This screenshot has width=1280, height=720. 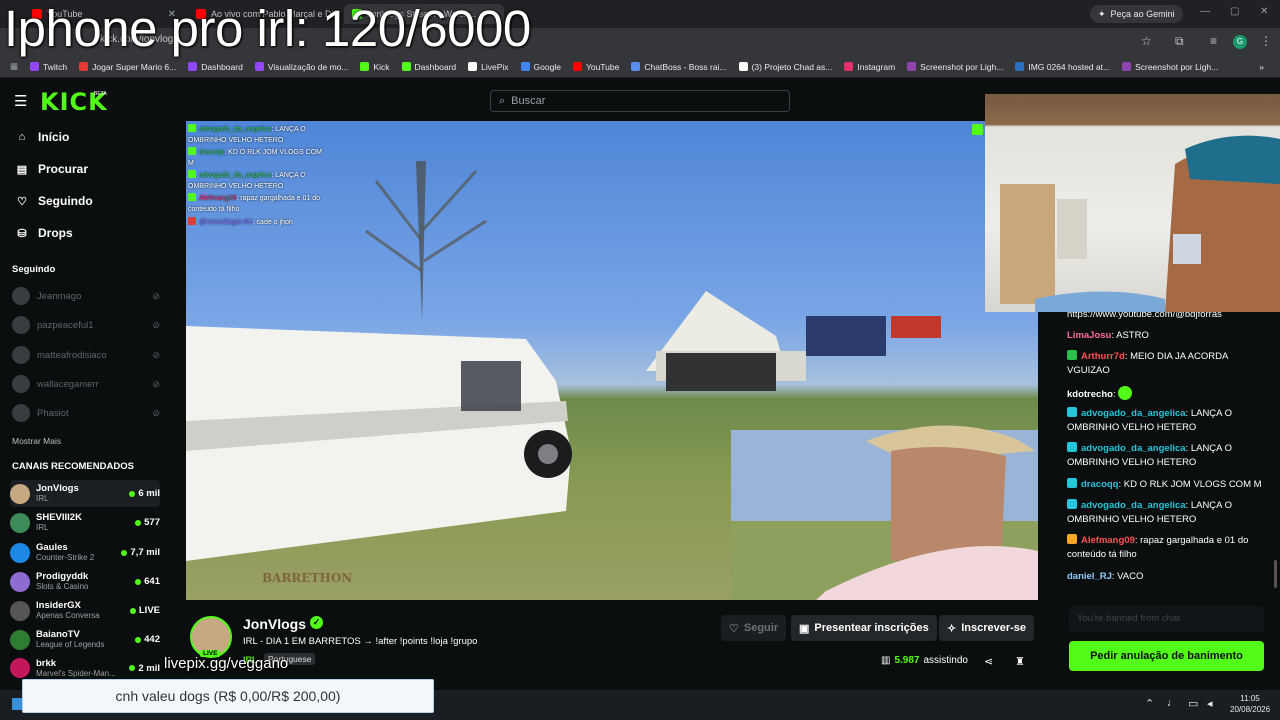 I want to click on subscriber-badge-icon, so click(x=1072, y=504).